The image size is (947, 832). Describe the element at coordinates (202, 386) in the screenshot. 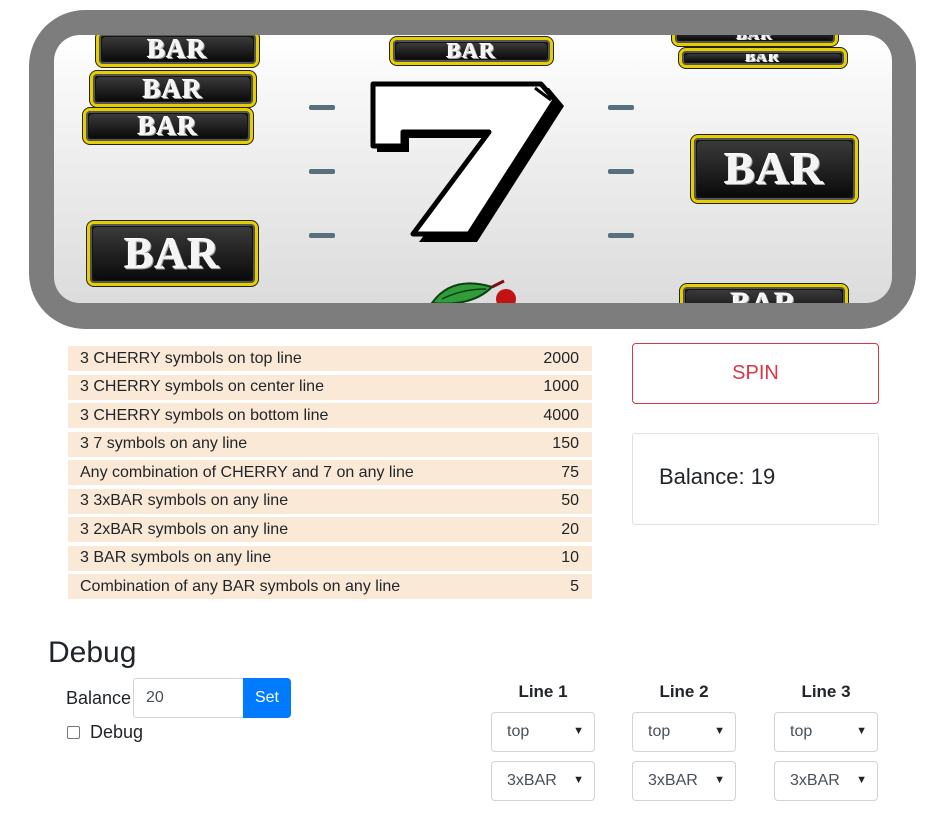

I see `paytable-row-label: 3 CHERRY symbols on center line` at that location.